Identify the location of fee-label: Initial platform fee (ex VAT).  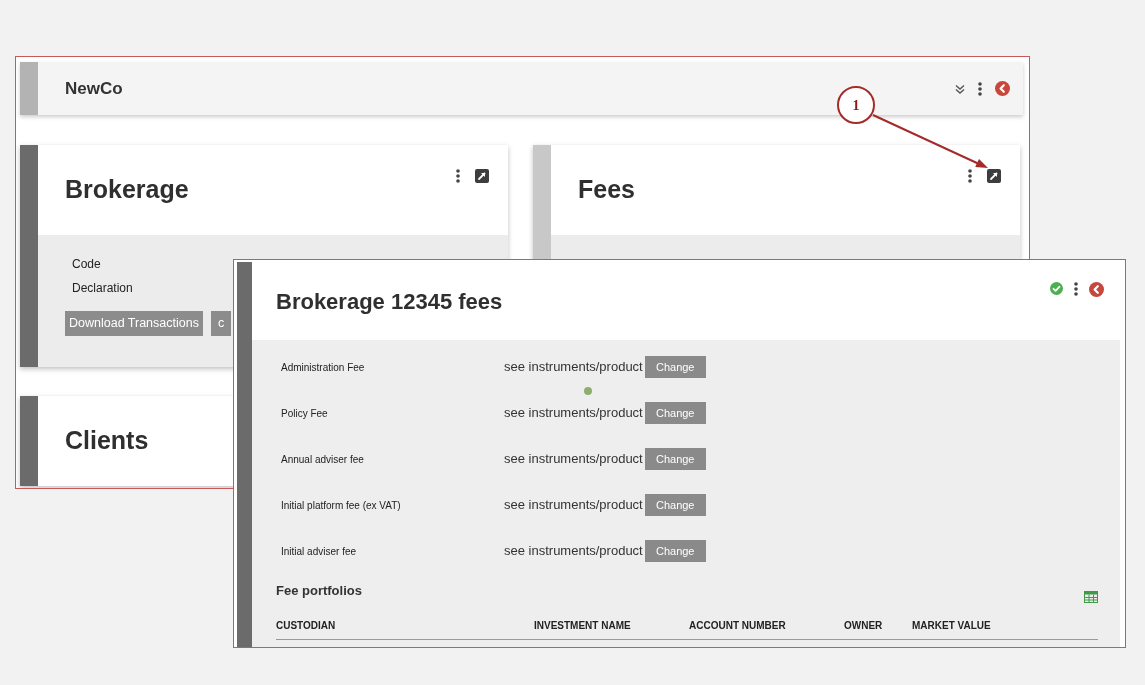
(341, 505).